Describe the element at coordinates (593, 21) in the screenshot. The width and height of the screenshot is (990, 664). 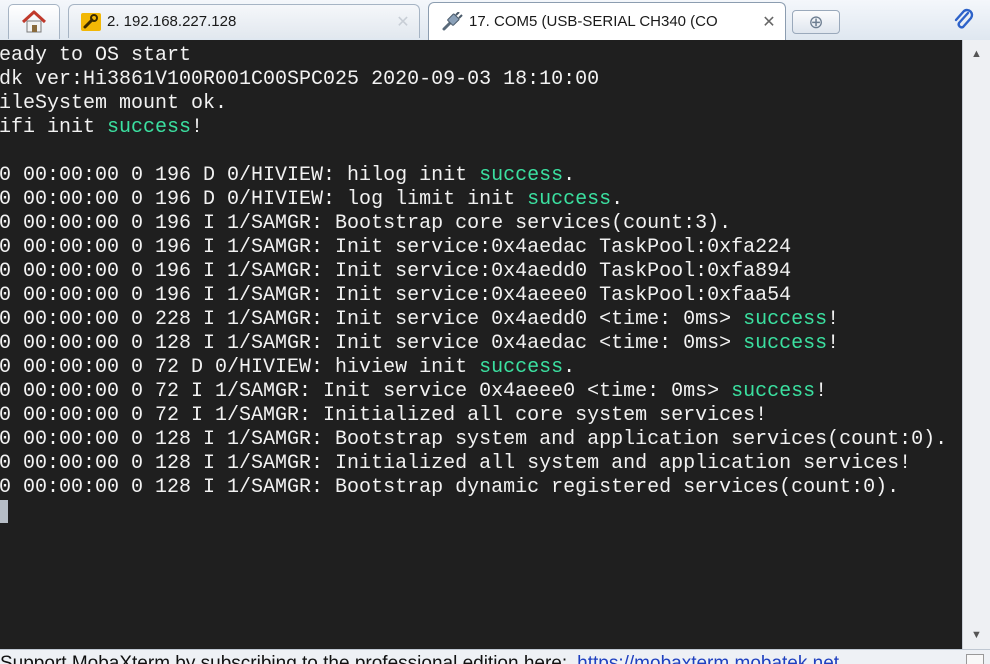
I see `tab-label: 17. COM5 (USB-SERIAL CH340 (CO` at that location.